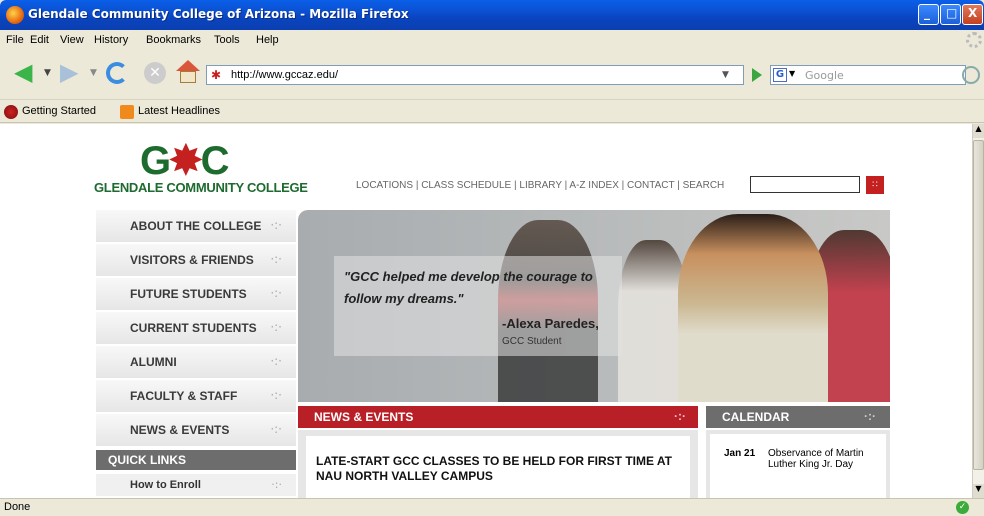 This screenshot has height=516, width=984. Describe the element at coordinates (39, 40) in the screenshot. I see `menu-edit: Edit` at that location.